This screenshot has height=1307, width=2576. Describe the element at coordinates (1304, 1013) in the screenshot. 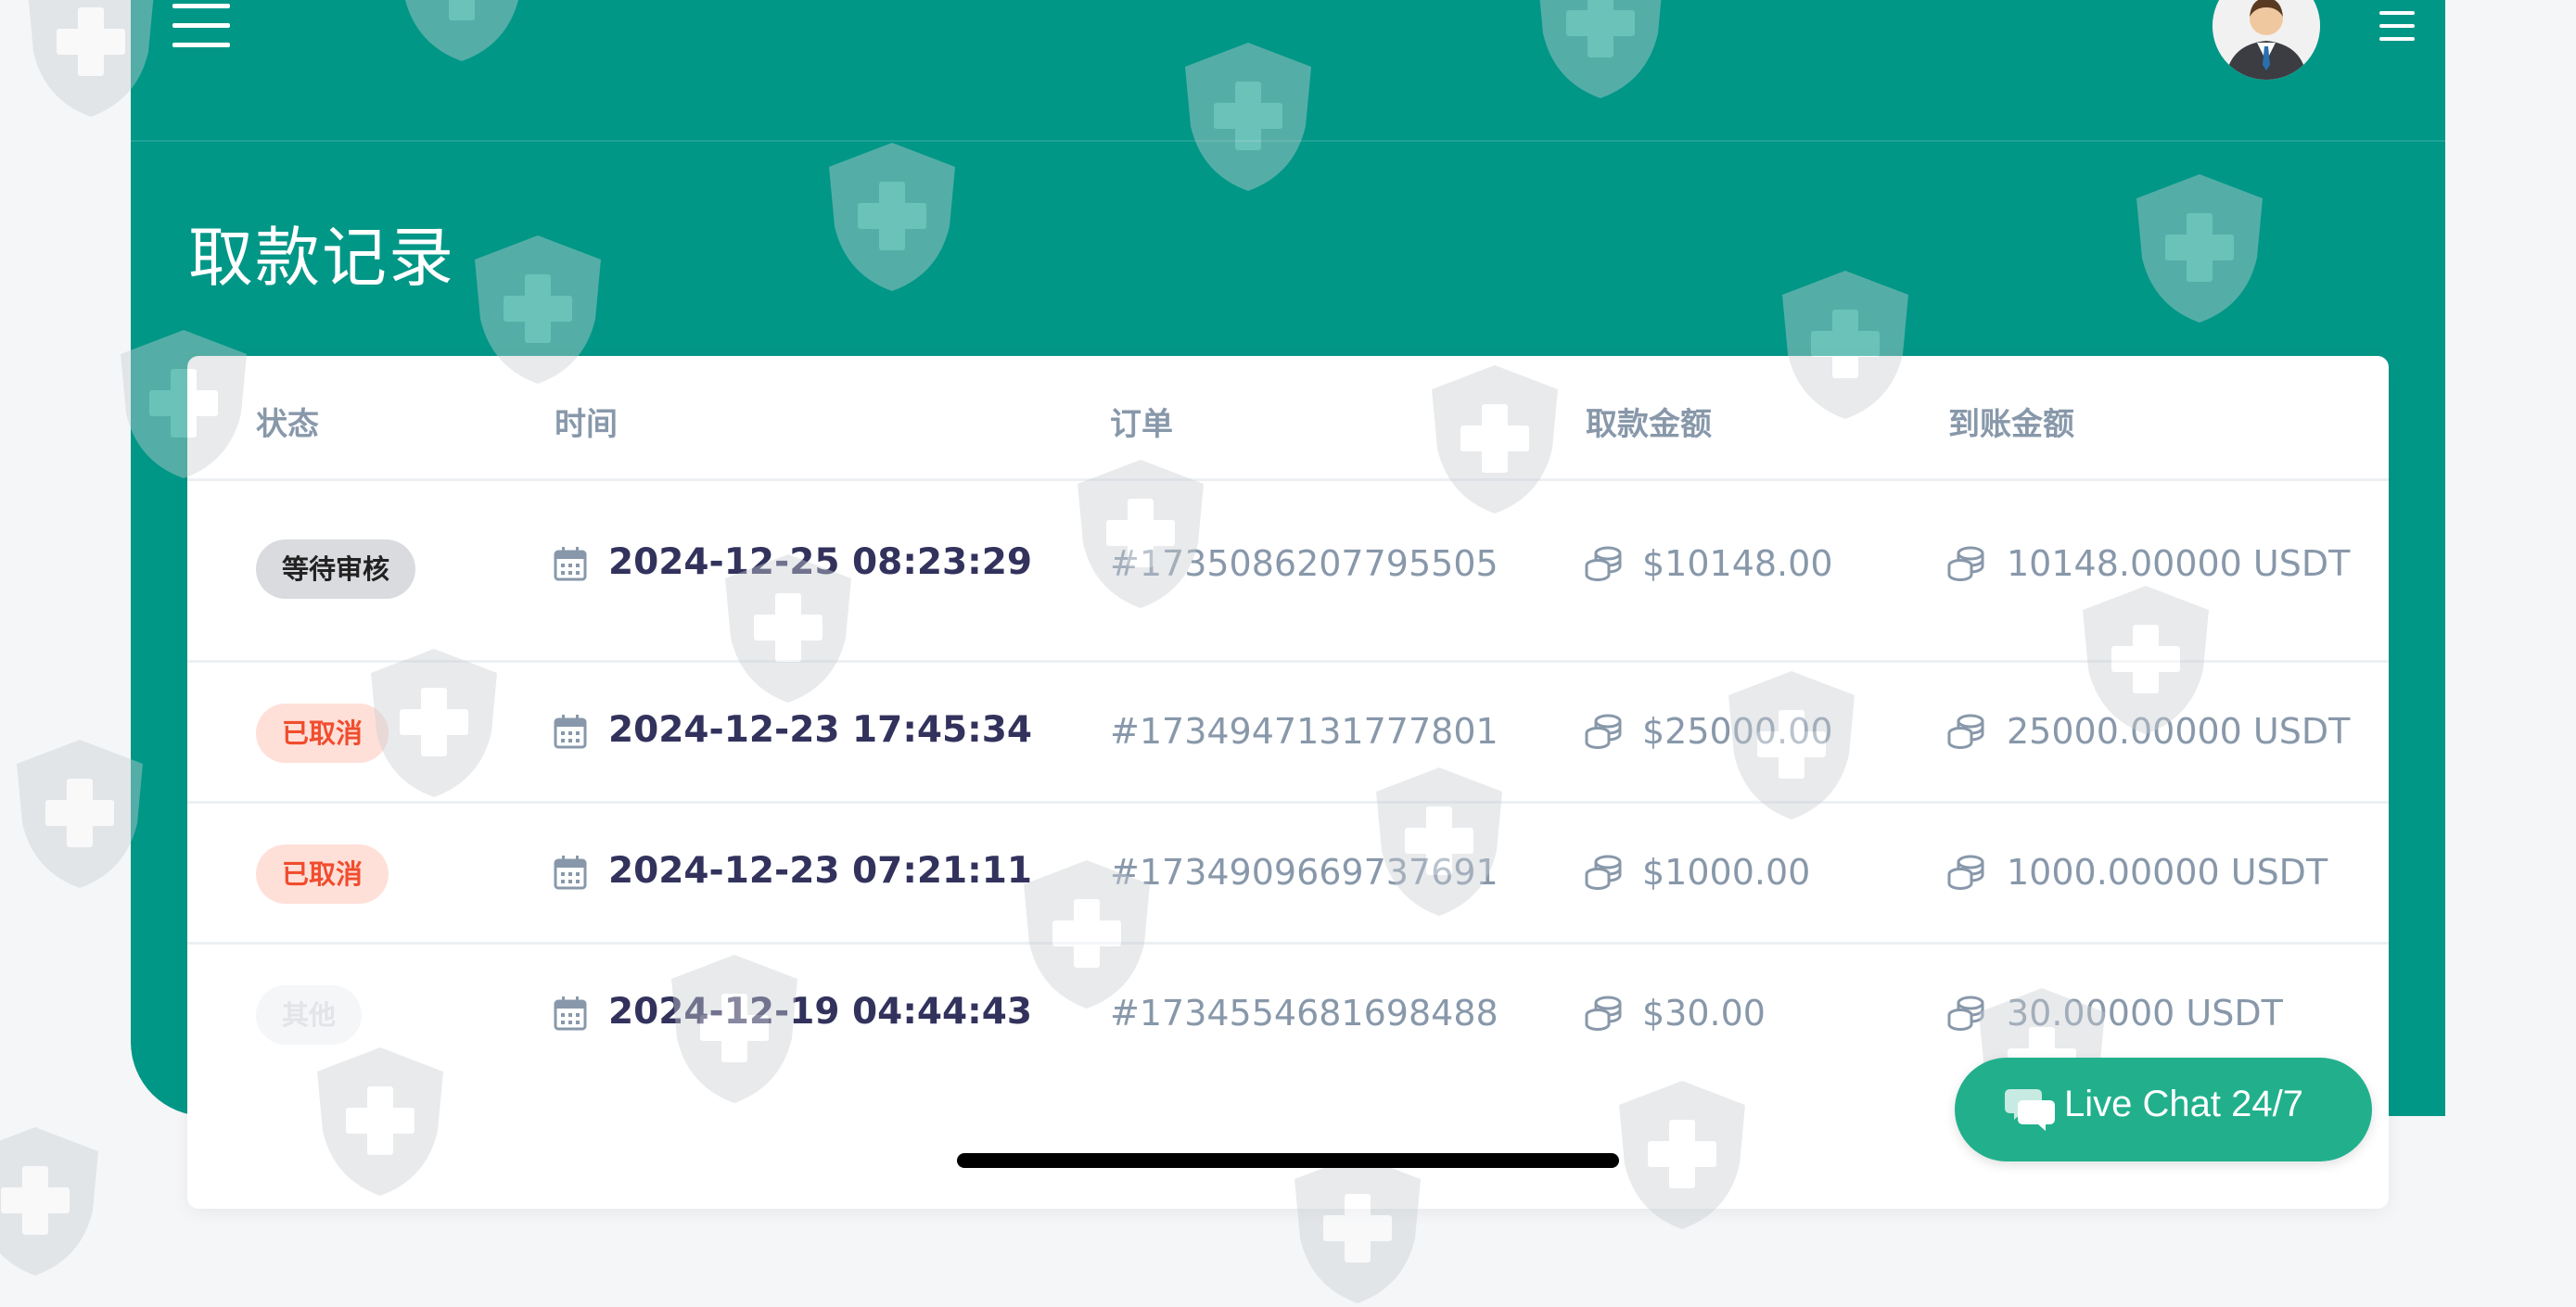

I see `order-number: #1734554681698488` at that location.